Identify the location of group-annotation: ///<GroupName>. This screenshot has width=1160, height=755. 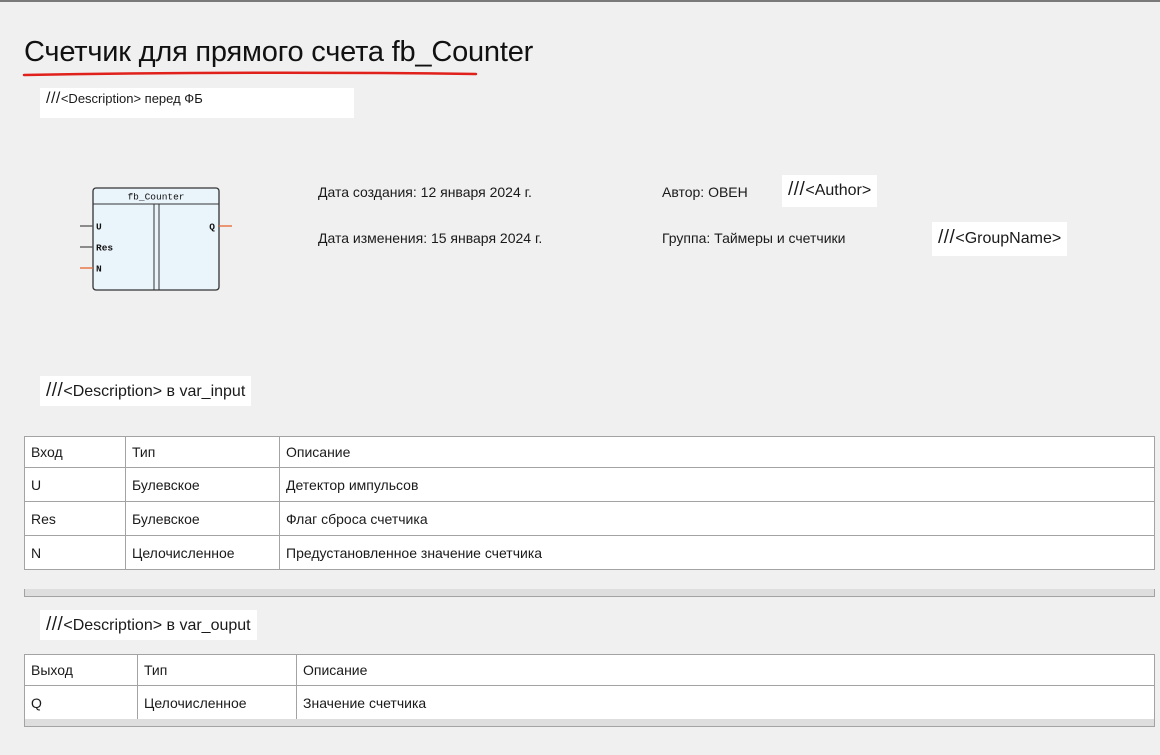
(1000, 239).